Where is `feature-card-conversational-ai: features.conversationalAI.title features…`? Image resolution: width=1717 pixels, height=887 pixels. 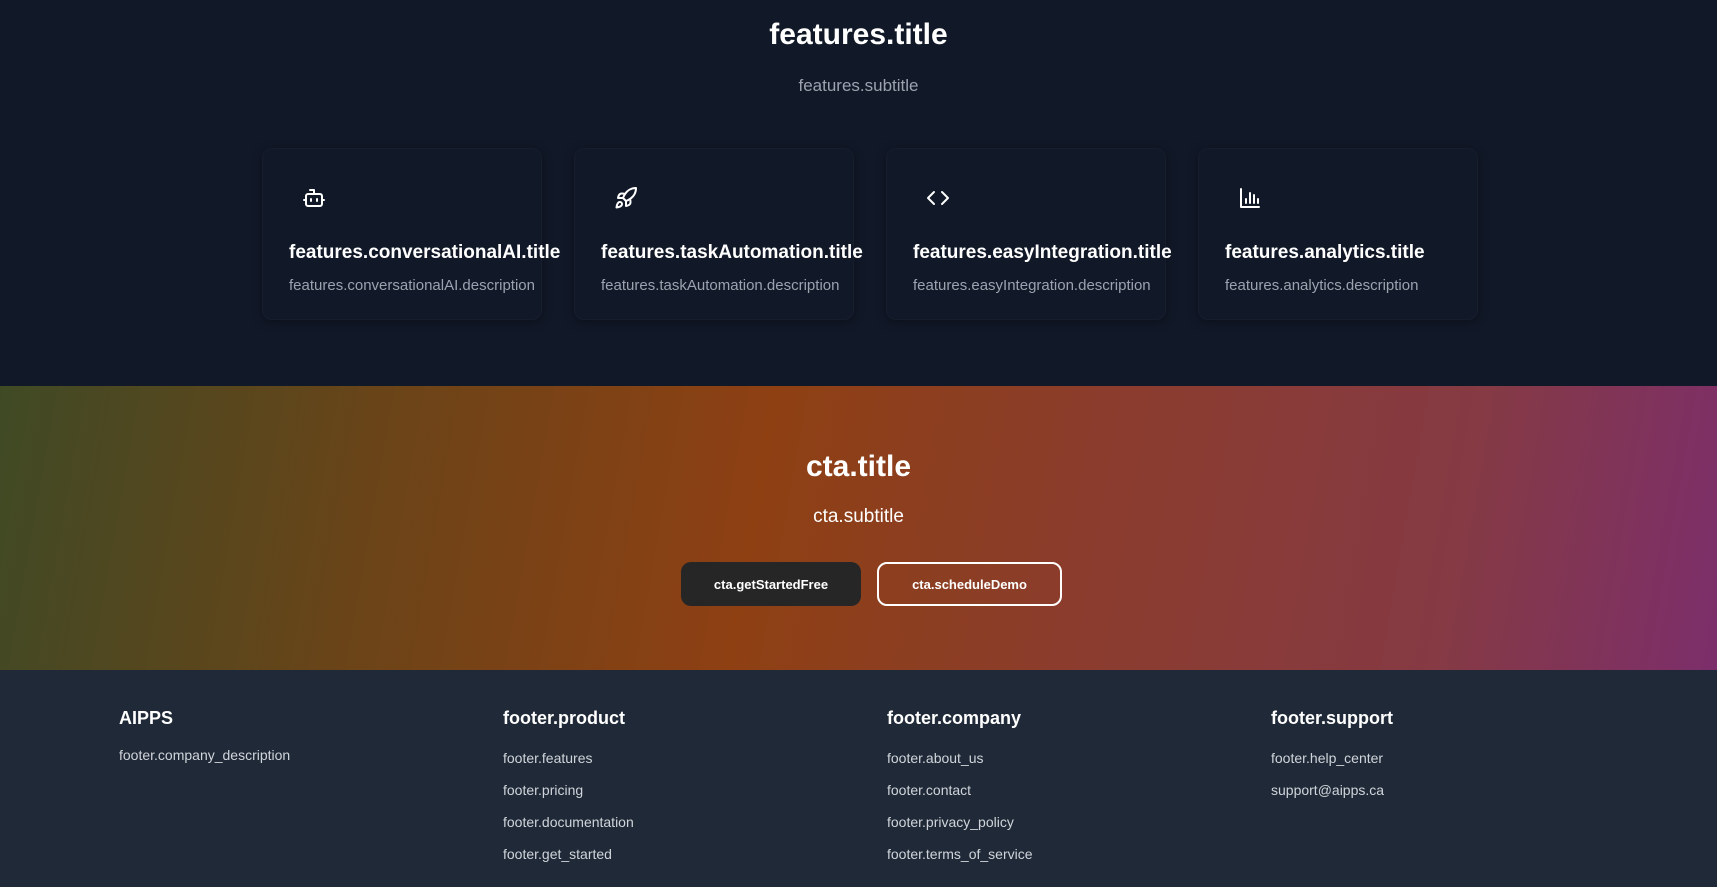
feature-card-conversational-ai: features.conversationalAI.title features… is located at coordinates (411, 234).